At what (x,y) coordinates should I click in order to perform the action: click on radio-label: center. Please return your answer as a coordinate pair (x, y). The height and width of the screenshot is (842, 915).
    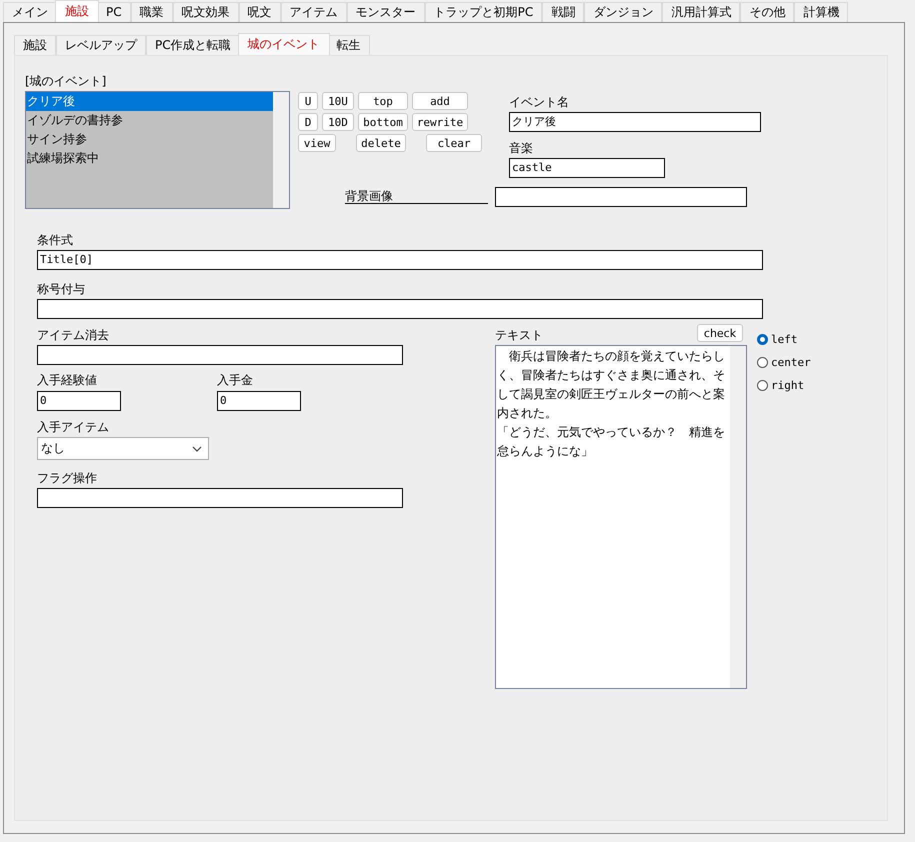
    Looking at the image, I should click on (791, 362).